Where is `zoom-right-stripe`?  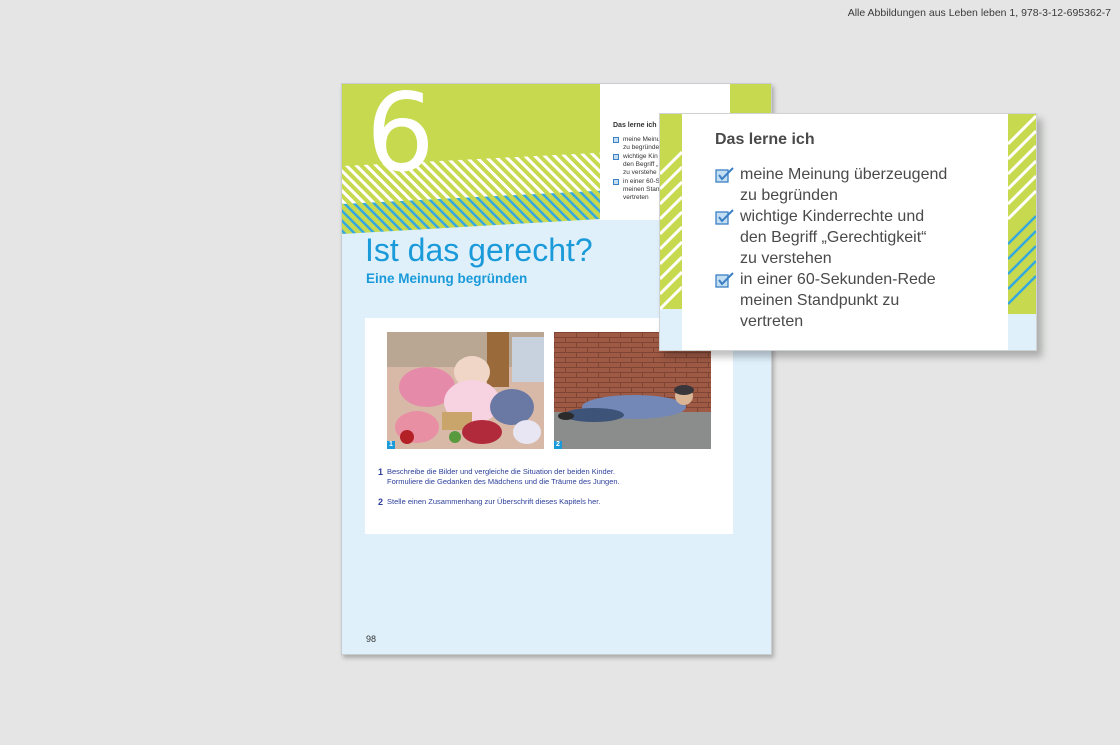
zoom-right-stripe is located at coordinates (1022, 232).